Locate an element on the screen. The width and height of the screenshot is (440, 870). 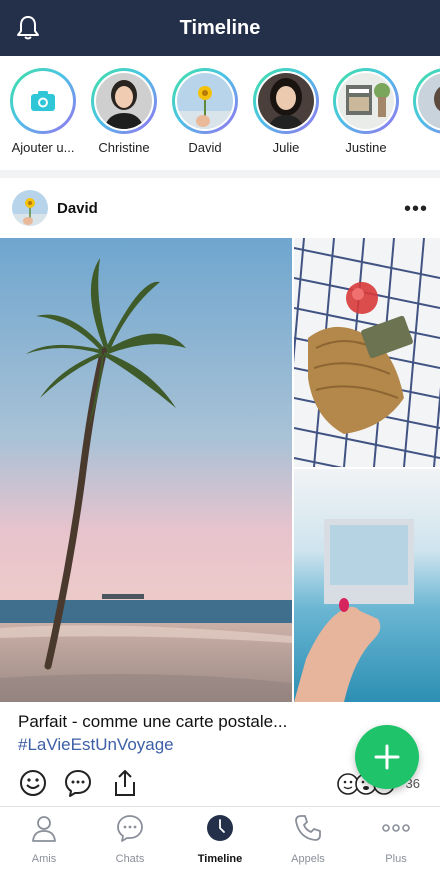
post-photo-polaroid is located at coordinates (367, 585).